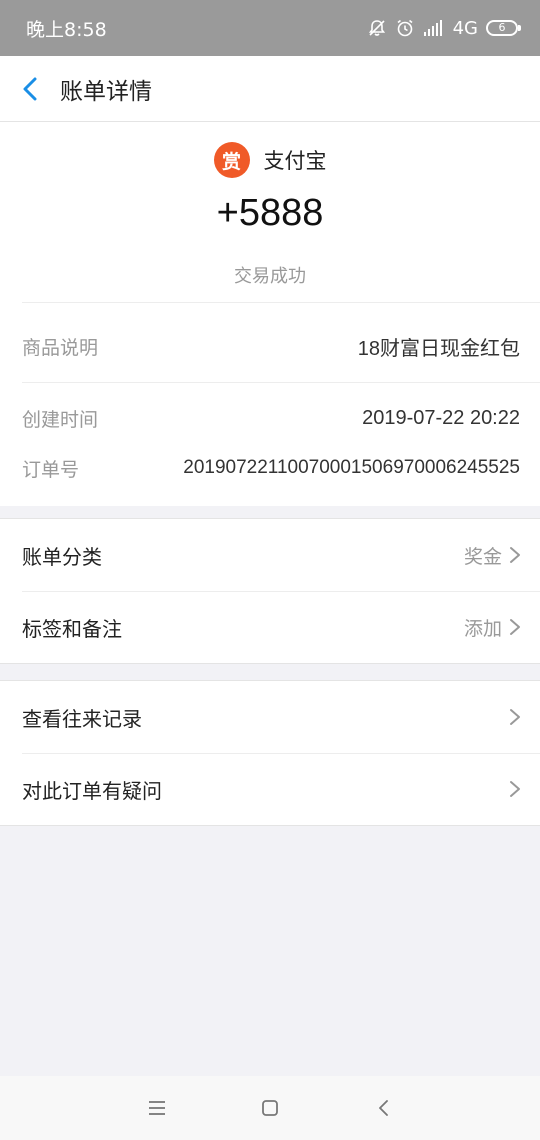 The image size is (540, 1140). Describe the element at coordinates (60, 347) in the screenshot. I see `detail-label: 商品说明` at that location.